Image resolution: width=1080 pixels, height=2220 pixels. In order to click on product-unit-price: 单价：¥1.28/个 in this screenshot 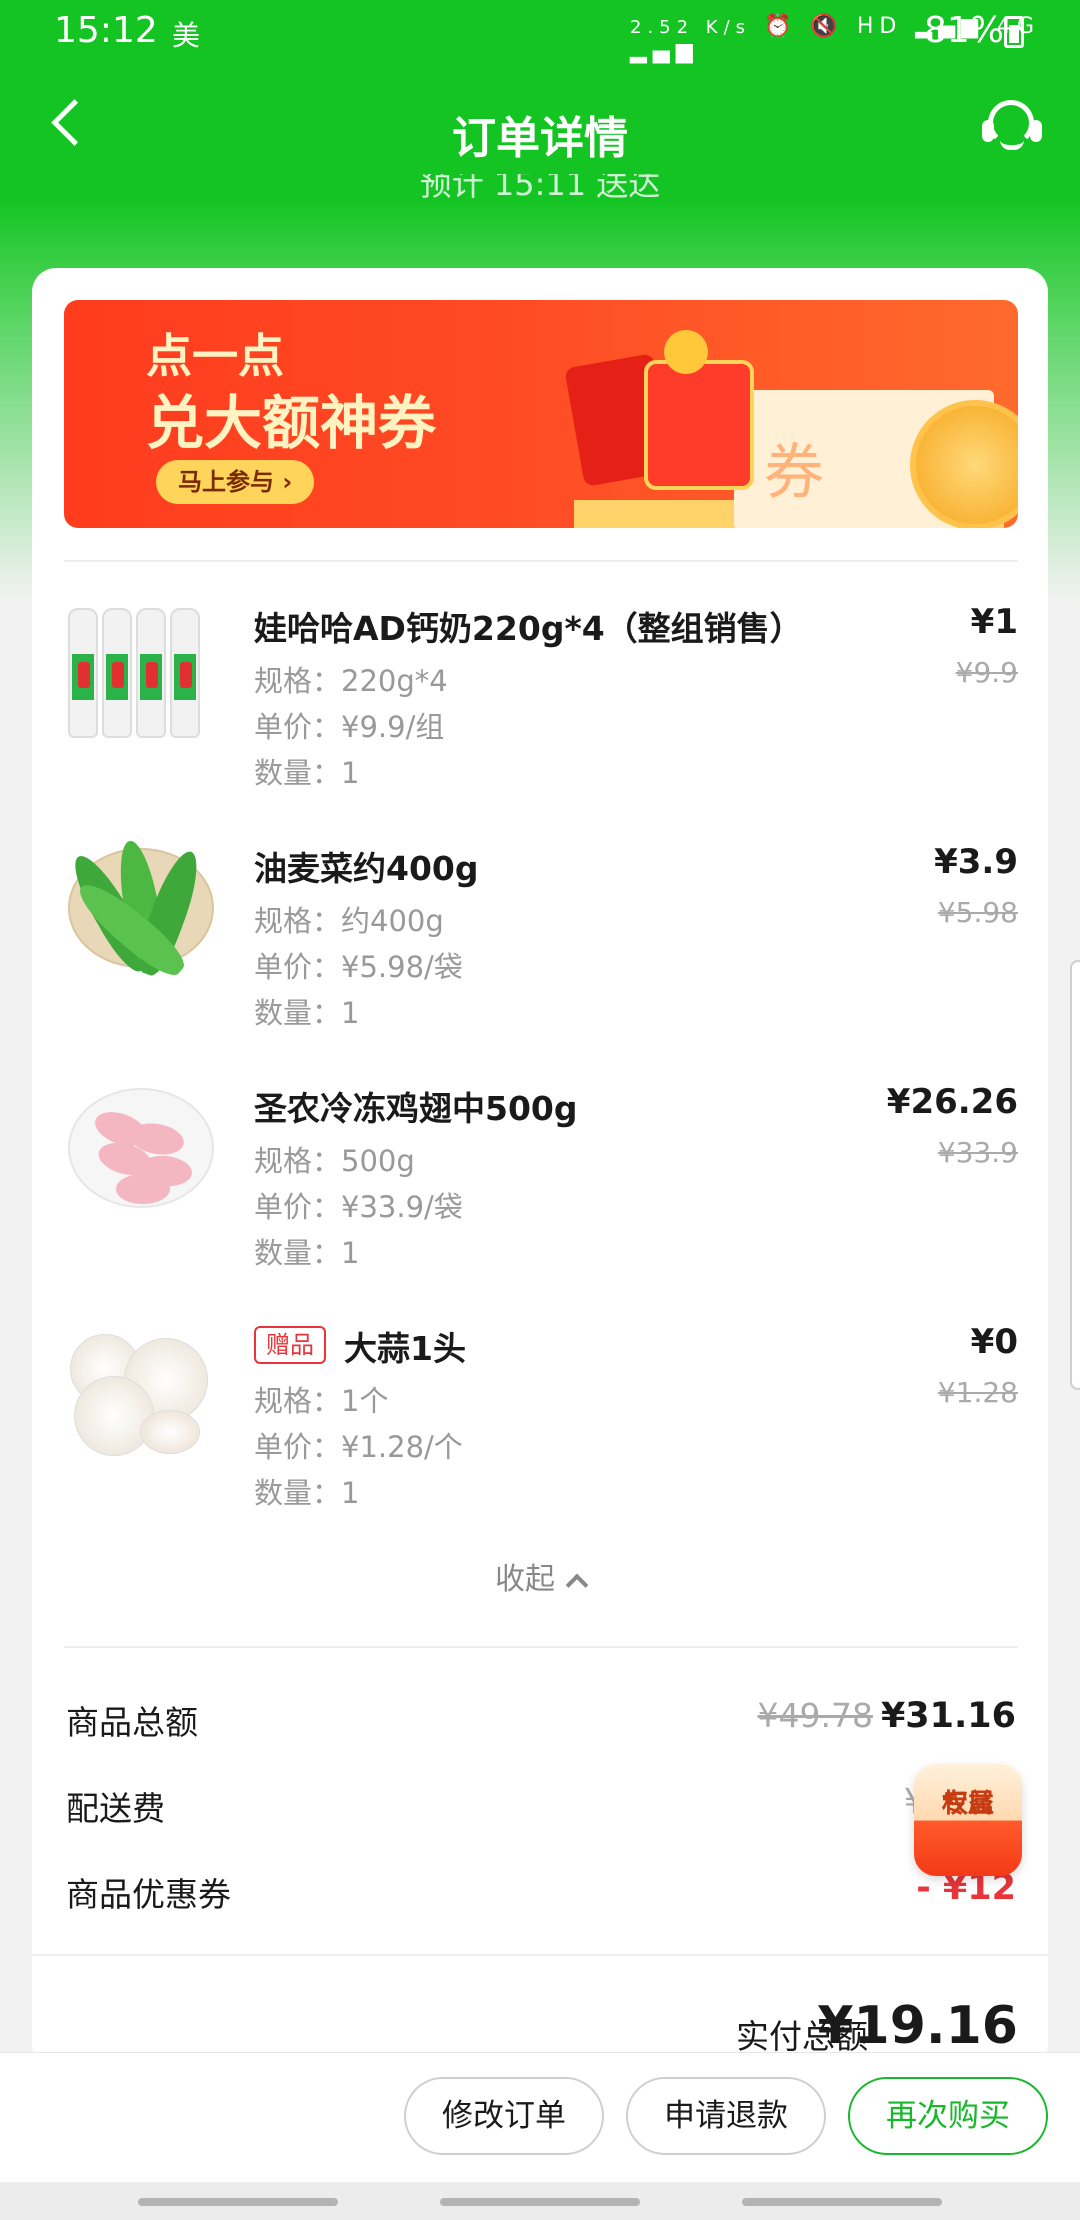, I will do `click(358, 1447)`.